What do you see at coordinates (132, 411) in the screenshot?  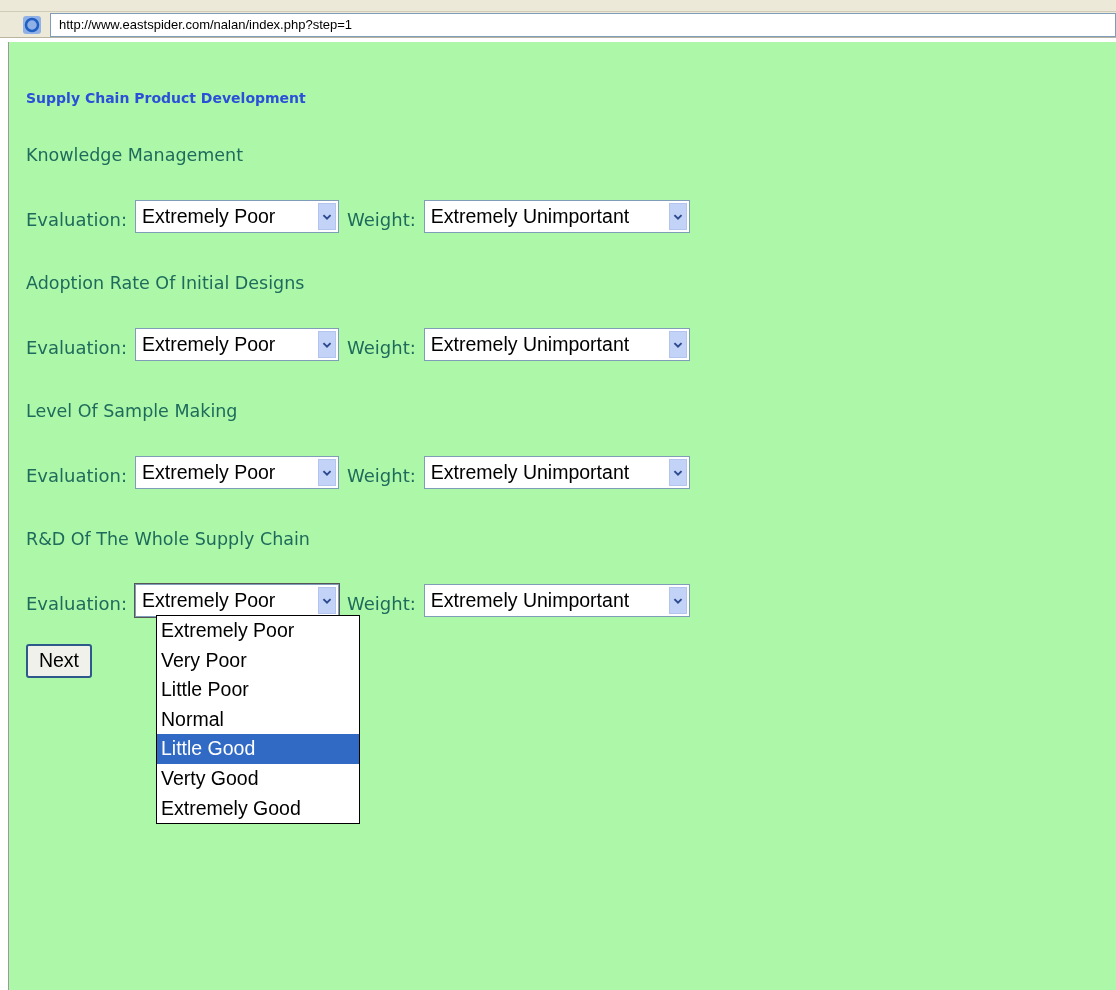 I see `criterion-heading: Level Of Sample Making` at bounding box center [132, 411].